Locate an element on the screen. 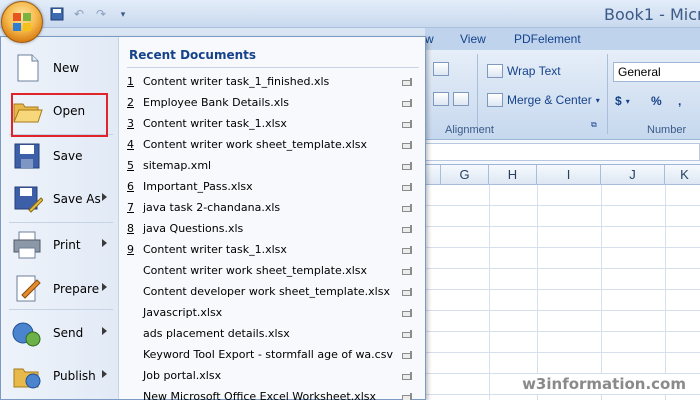 This screenshot has width=700, height=400. recent-documents-title: Recent Documents is located at coordinates (193, 55).